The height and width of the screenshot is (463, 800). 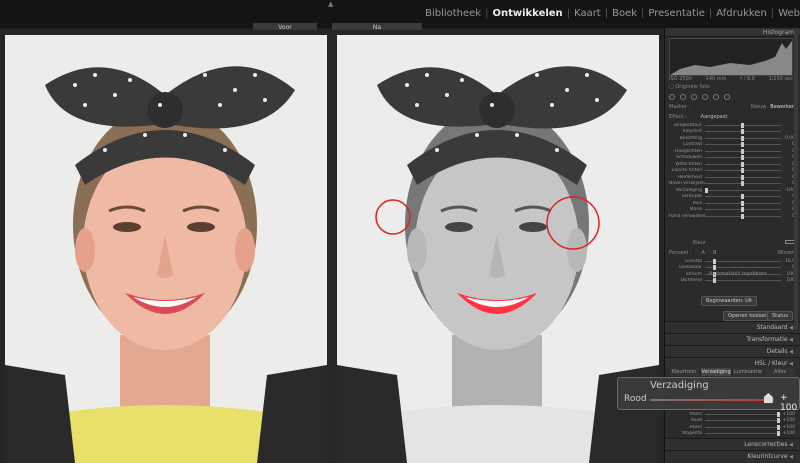 I want to click on module-afdrukken: Afdrukken, so click(x=741, y=13).